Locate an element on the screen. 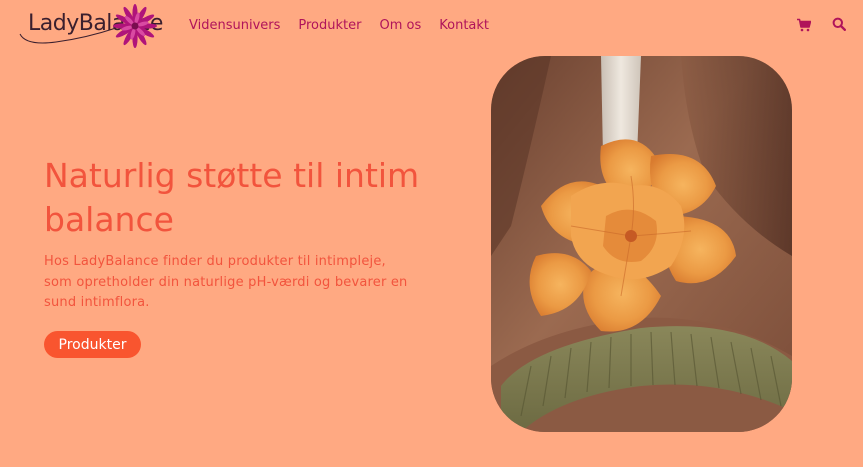 This screenshot has height=467, width=863. nav-item-om-os: Om os is located at coordinates (400, 25).